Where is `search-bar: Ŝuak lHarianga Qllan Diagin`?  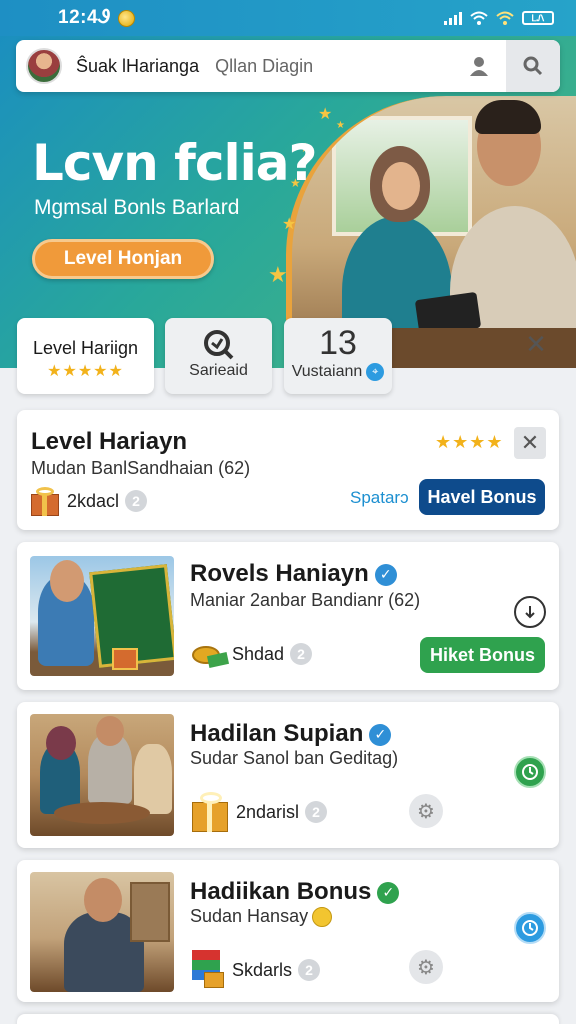 search-bar: Ŝuak lHarianga Qllan Diagin is located at coordinates (288, 66).